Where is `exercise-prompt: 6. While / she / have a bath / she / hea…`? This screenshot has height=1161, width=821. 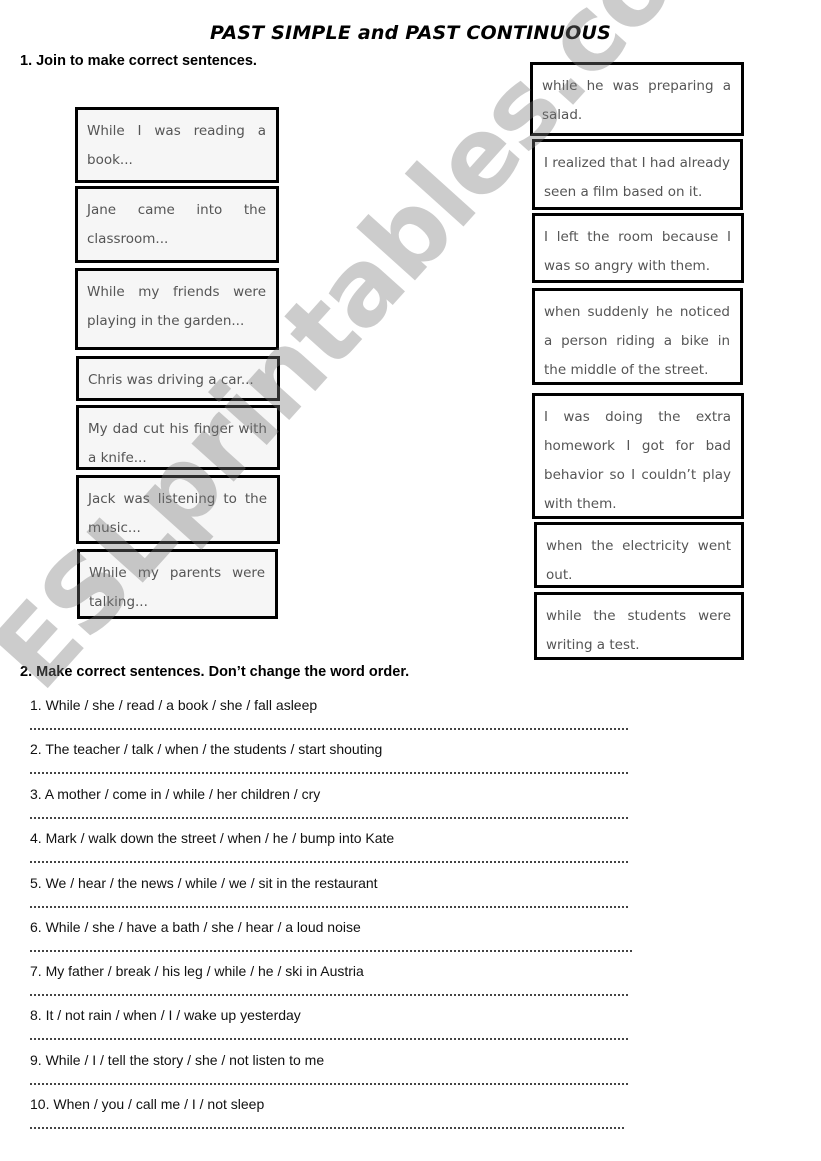 exercise-prompt: 6. While / she / have a bath / she / hea… is located at coordinates (195, 927).